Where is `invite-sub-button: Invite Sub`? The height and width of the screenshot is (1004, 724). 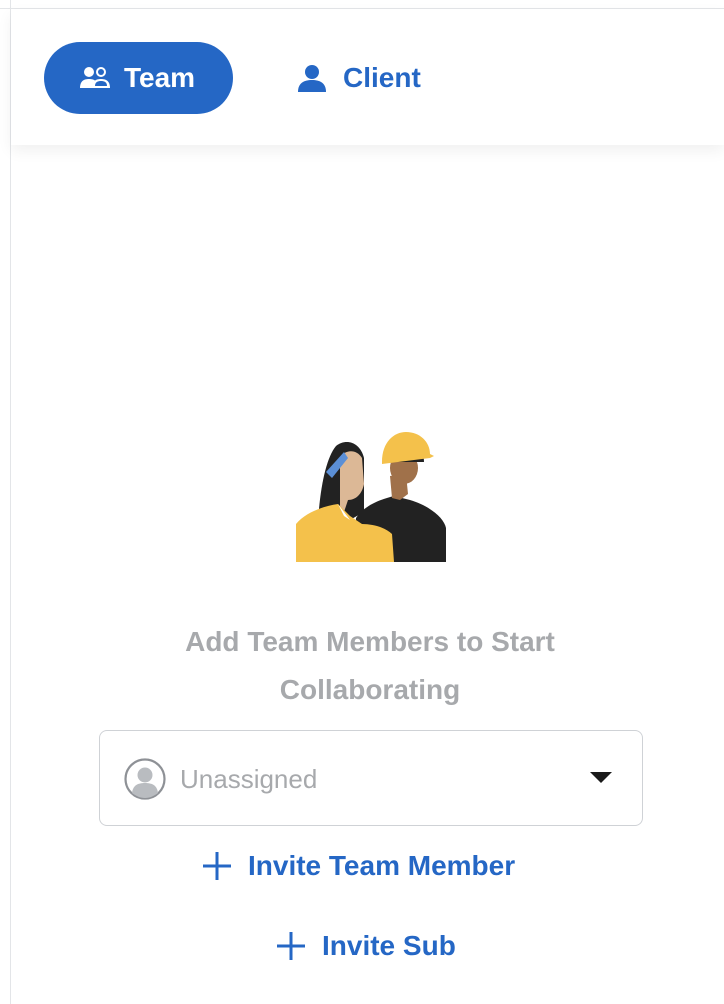
invite-sub-button: Invite Sub is located at coordinates (366, 946).